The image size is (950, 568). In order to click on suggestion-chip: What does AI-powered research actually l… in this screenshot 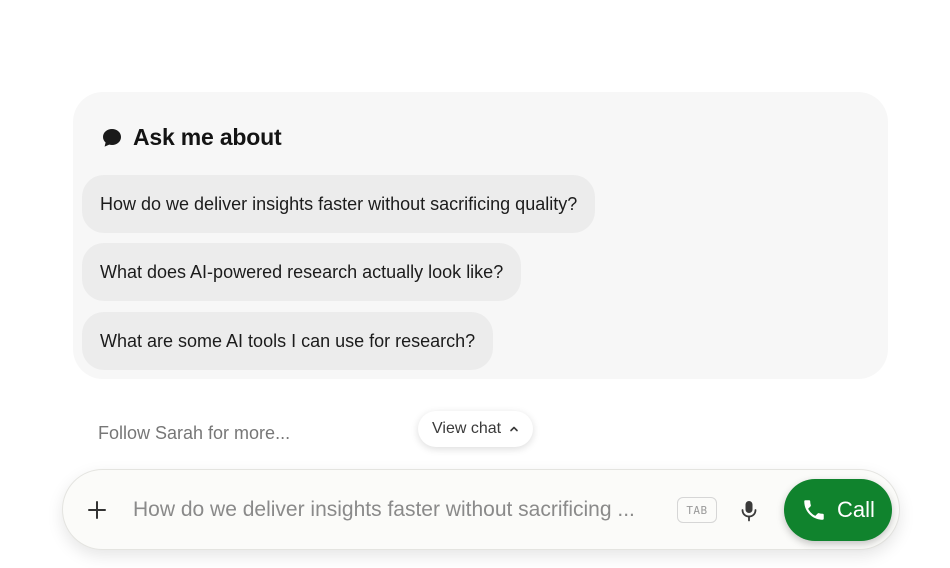, I will do `click(302, 272)`.